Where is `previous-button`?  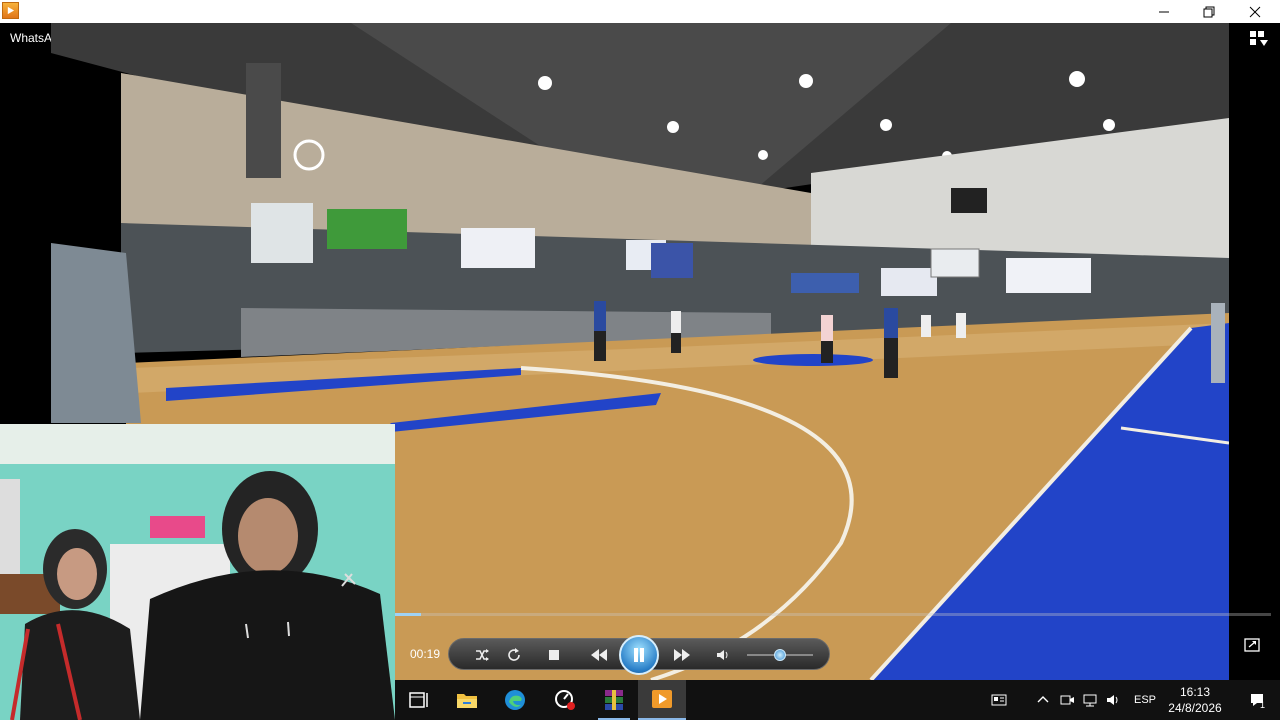
previous-button is located at coordinates (599, 655).